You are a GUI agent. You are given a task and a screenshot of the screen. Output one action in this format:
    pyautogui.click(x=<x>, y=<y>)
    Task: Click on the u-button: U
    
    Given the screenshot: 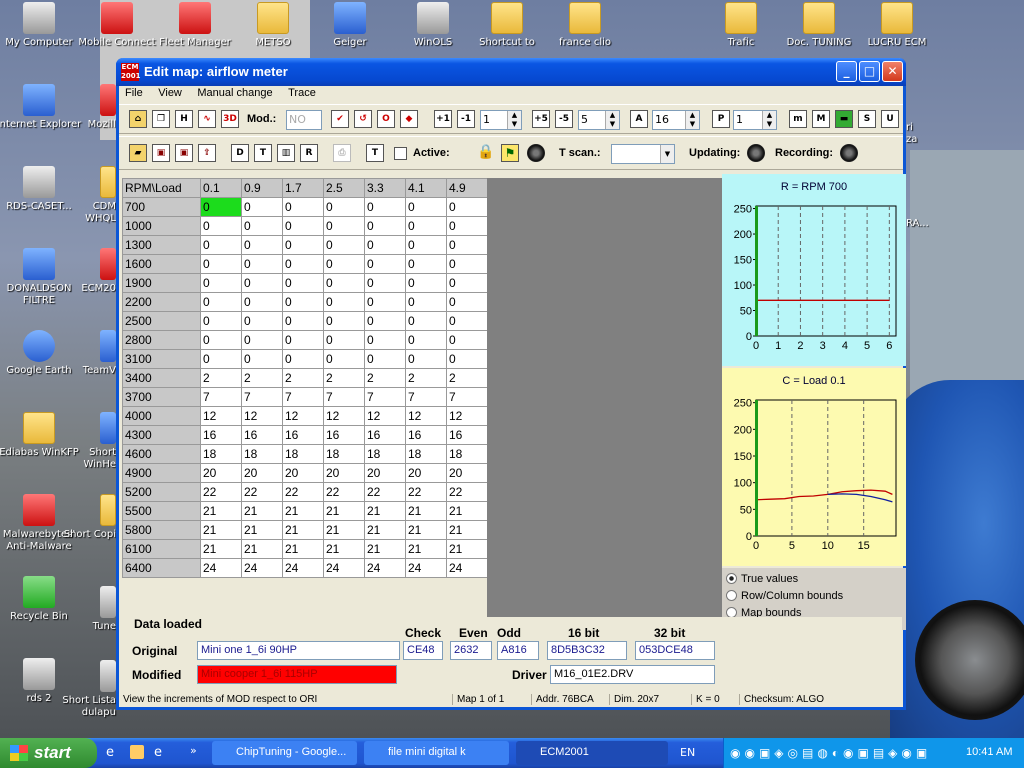 What is the action you would take?
    pyautogui.click(x=890, y=119)
    